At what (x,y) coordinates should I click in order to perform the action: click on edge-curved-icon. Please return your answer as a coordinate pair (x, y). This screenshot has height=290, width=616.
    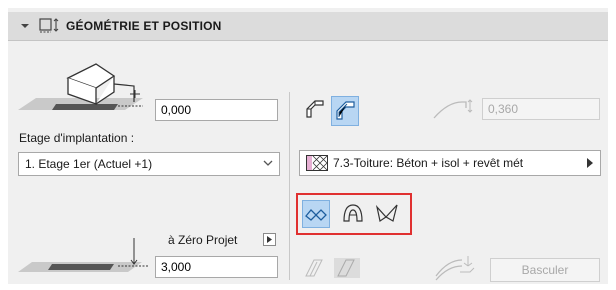
    Looking at the image, I should click on (353, 213).